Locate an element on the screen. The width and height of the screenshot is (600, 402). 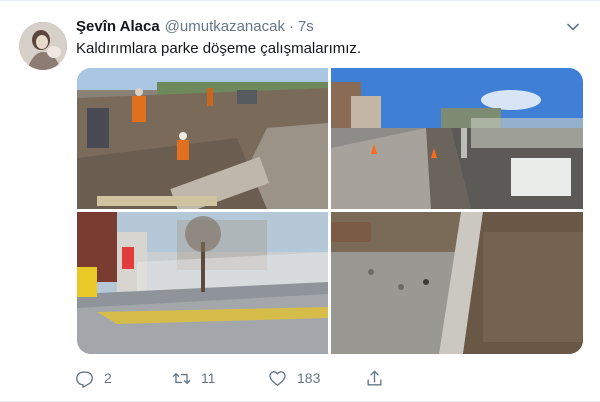
reply-count: 2 is located at coordinates (108, 378).